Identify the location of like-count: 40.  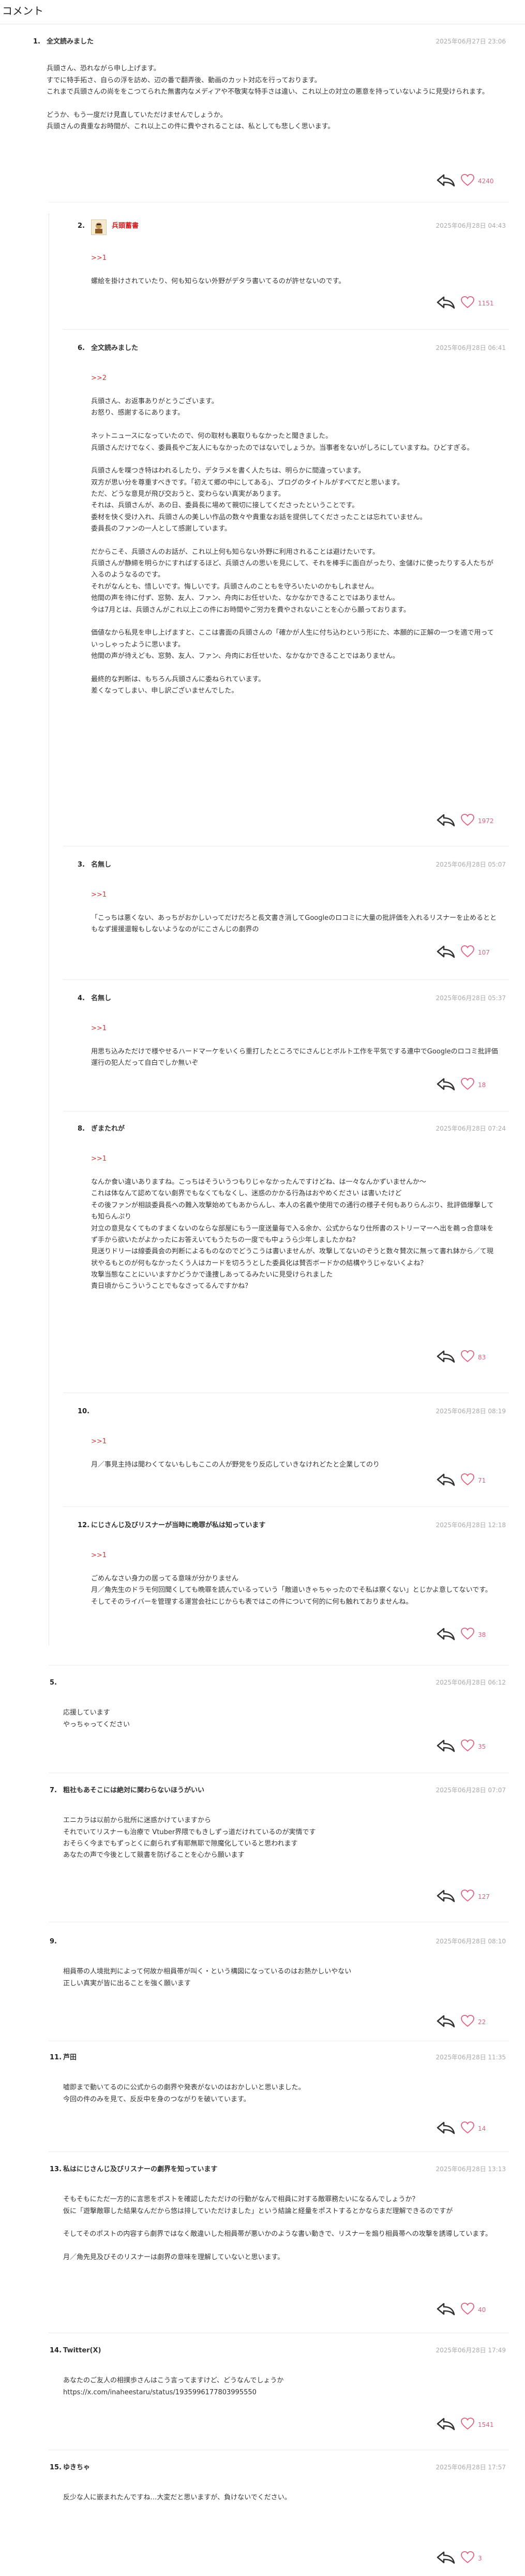
(482, 2310).